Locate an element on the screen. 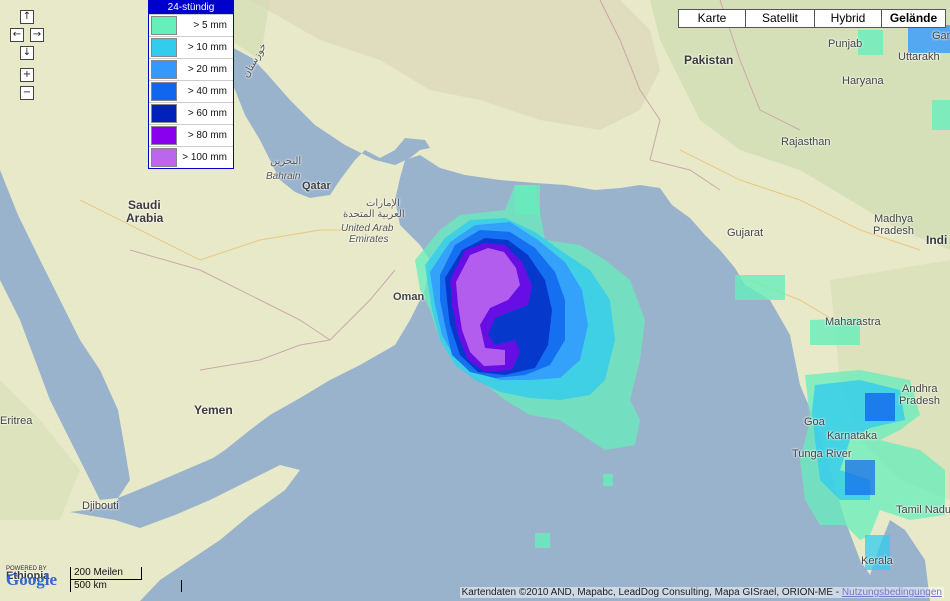 This screenshot has height=601, width=950. terms-link: Nutzungsbedingungen is located at coordinates (892, 592).